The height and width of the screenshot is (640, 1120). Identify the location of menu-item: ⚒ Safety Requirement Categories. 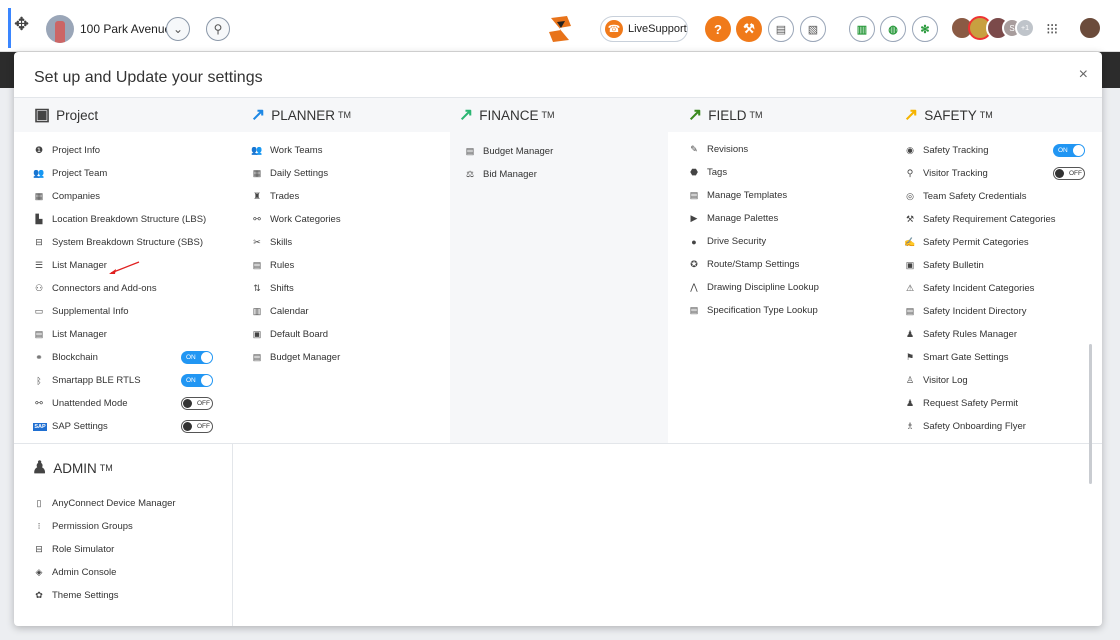
(1003, 219).